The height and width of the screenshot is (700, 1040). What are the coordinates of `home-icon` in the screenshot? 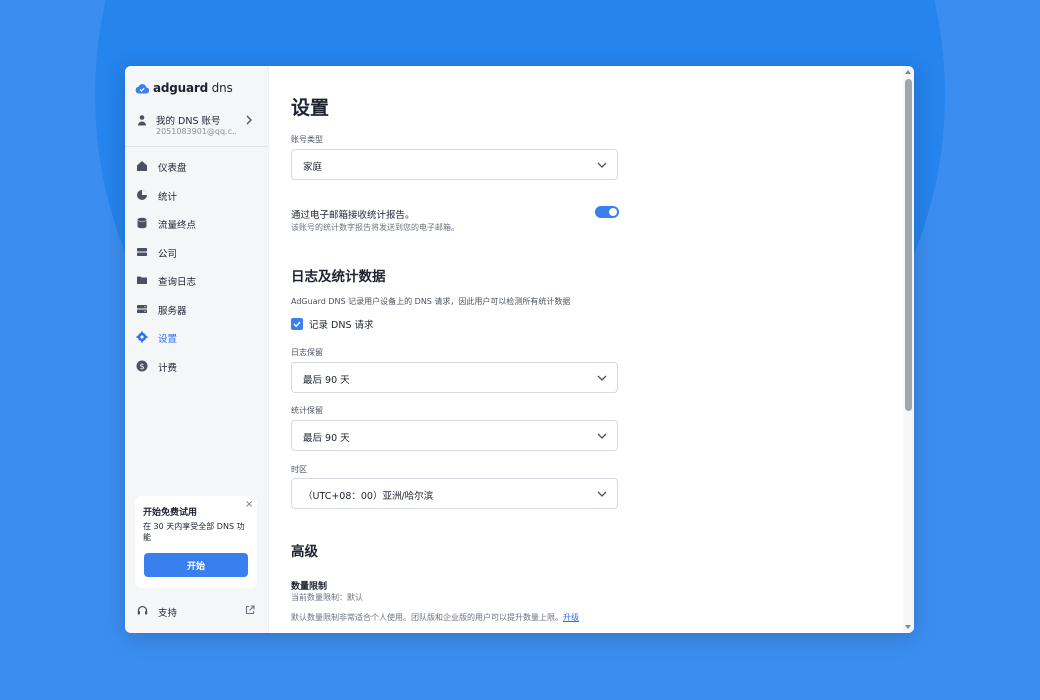 It's located at (142, 166).